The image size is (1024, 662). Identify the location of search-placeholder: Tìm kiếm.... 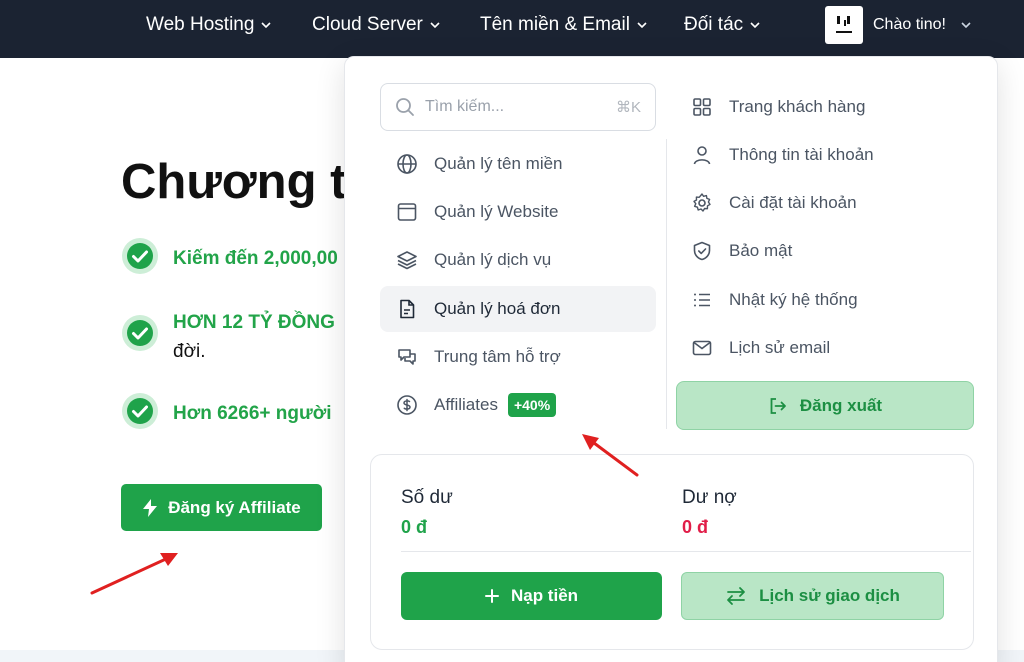
(465, 106).